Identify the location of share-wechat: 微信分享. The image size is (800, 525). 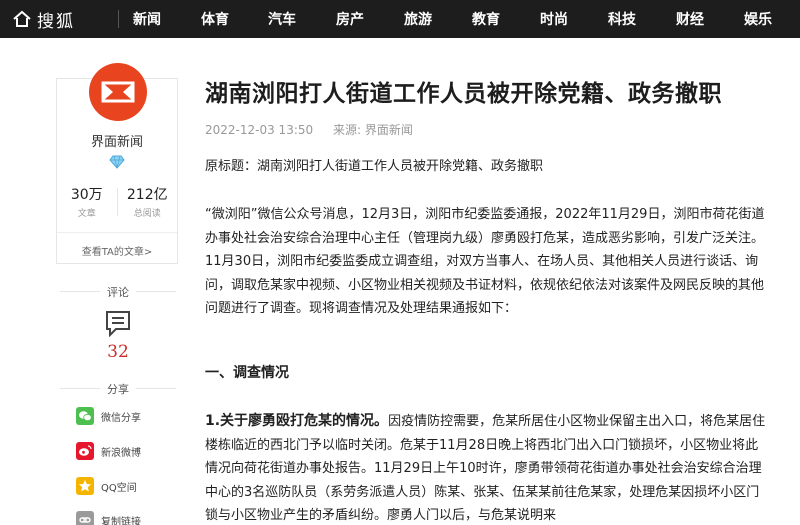
(108, 416).